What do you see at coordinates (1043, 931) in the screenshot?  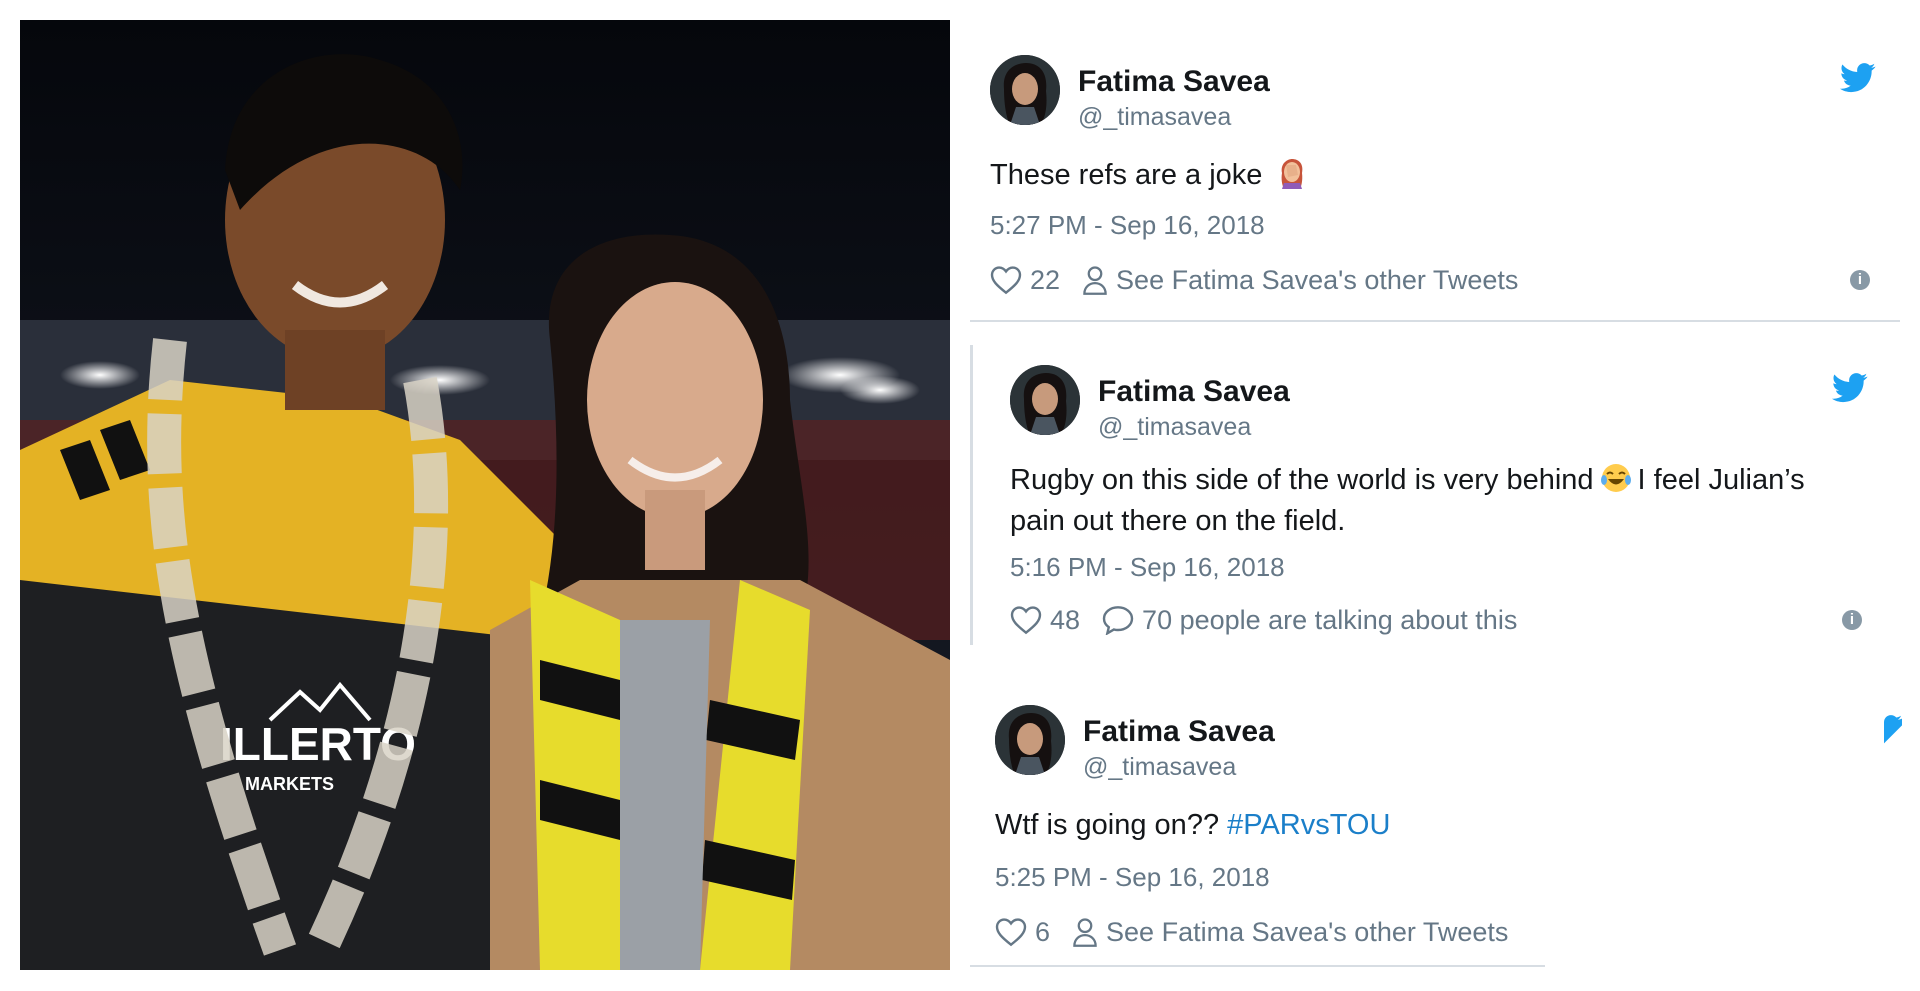 I see `like-count: 6` at bounding box center [1043, 931].